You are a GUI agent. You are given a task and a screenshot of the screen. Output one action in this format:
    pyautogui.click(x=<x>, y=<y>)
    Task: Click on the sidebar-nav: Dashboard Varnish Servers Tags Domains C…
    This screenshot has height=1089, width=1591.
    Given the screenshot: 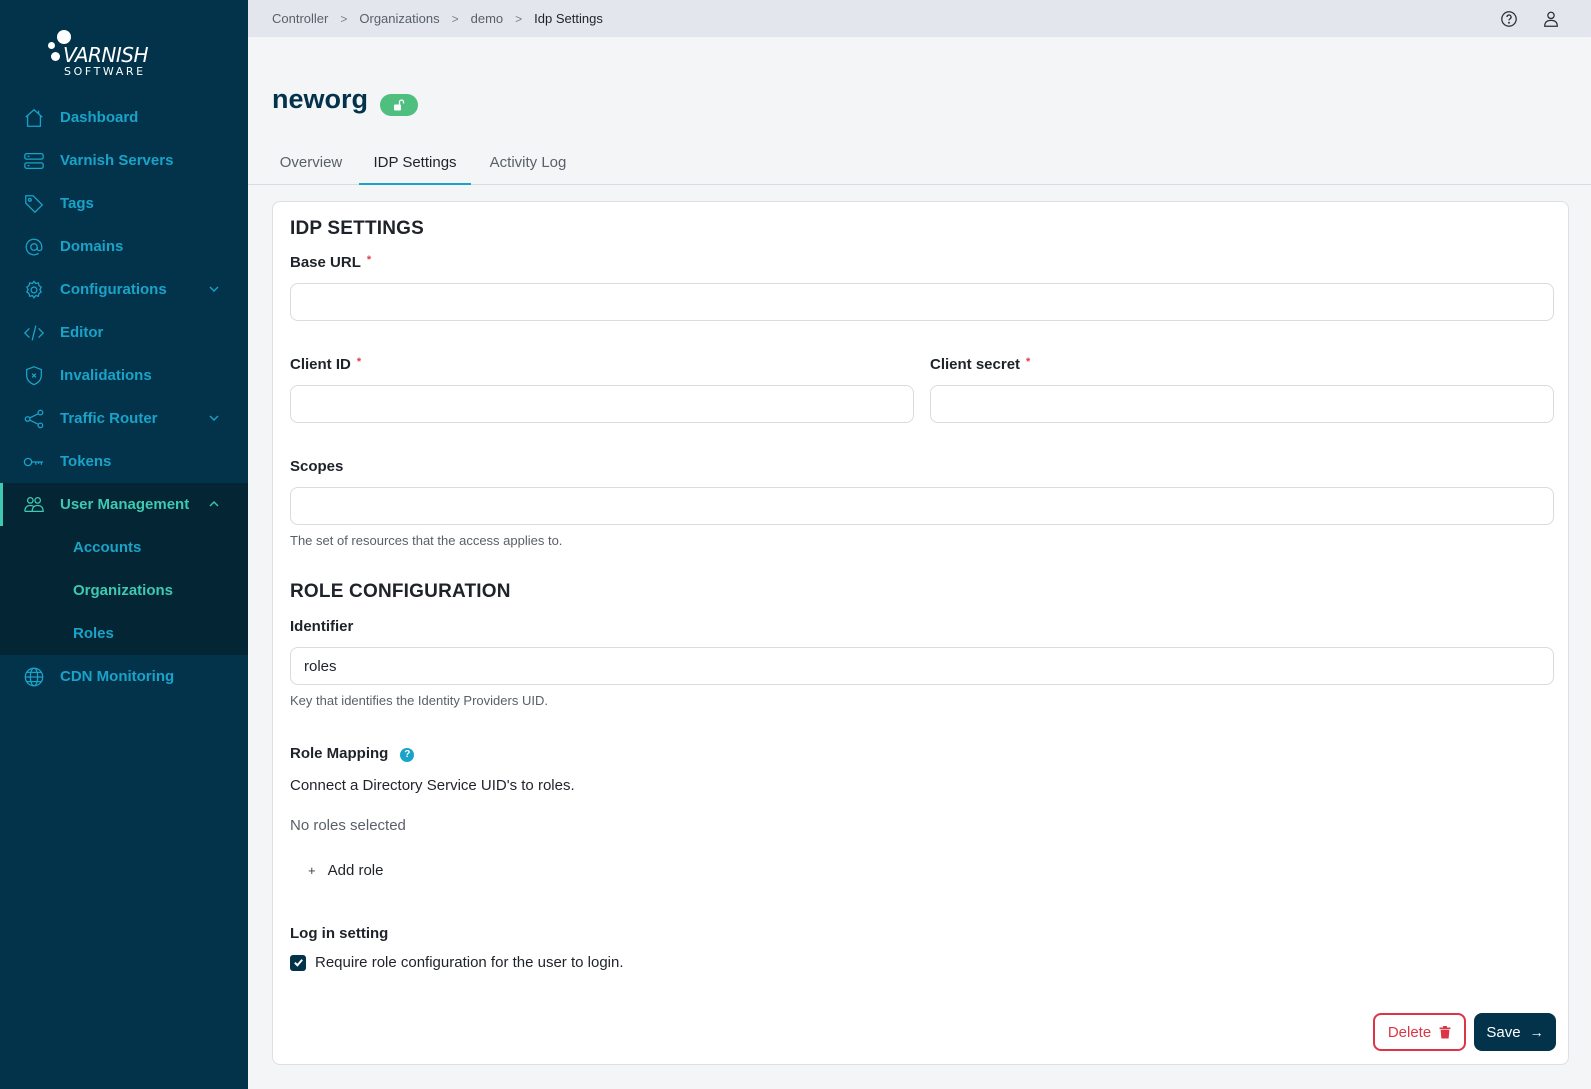 What is the action you would take?
    pyautogui.click(x=124, y=397)
    